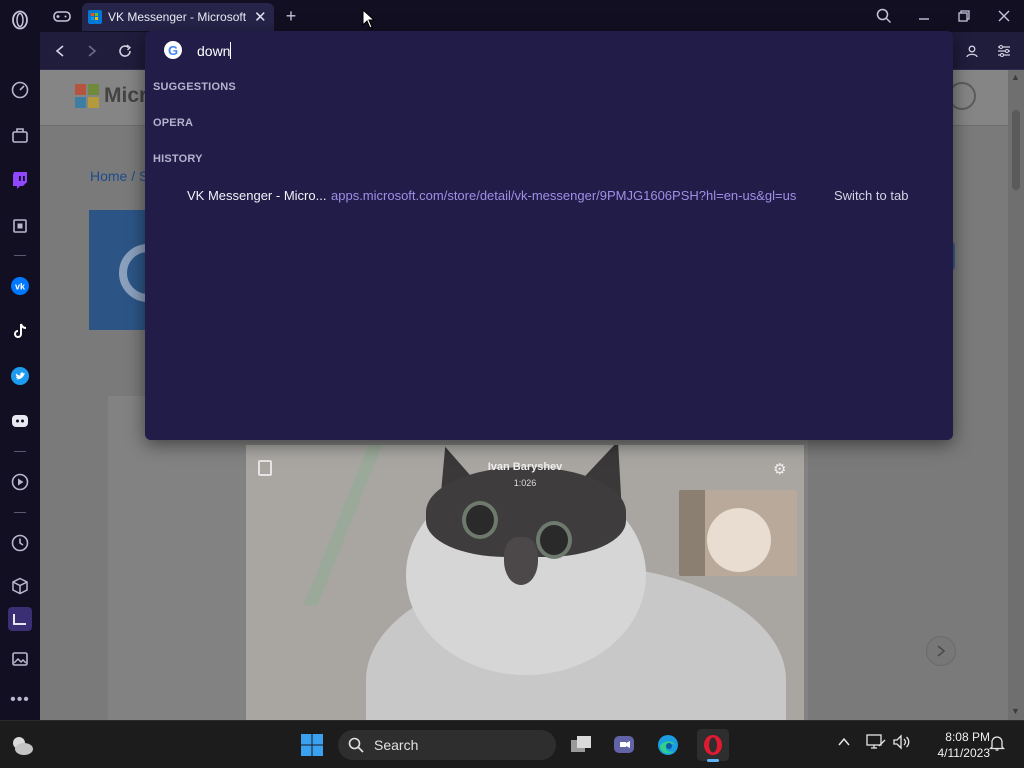  What do you see at coordinates (954, 745) in the screenshot?
I see `taskbar-clock: 8:08 PM 4/11/2023` at bounding box center [954, 745].